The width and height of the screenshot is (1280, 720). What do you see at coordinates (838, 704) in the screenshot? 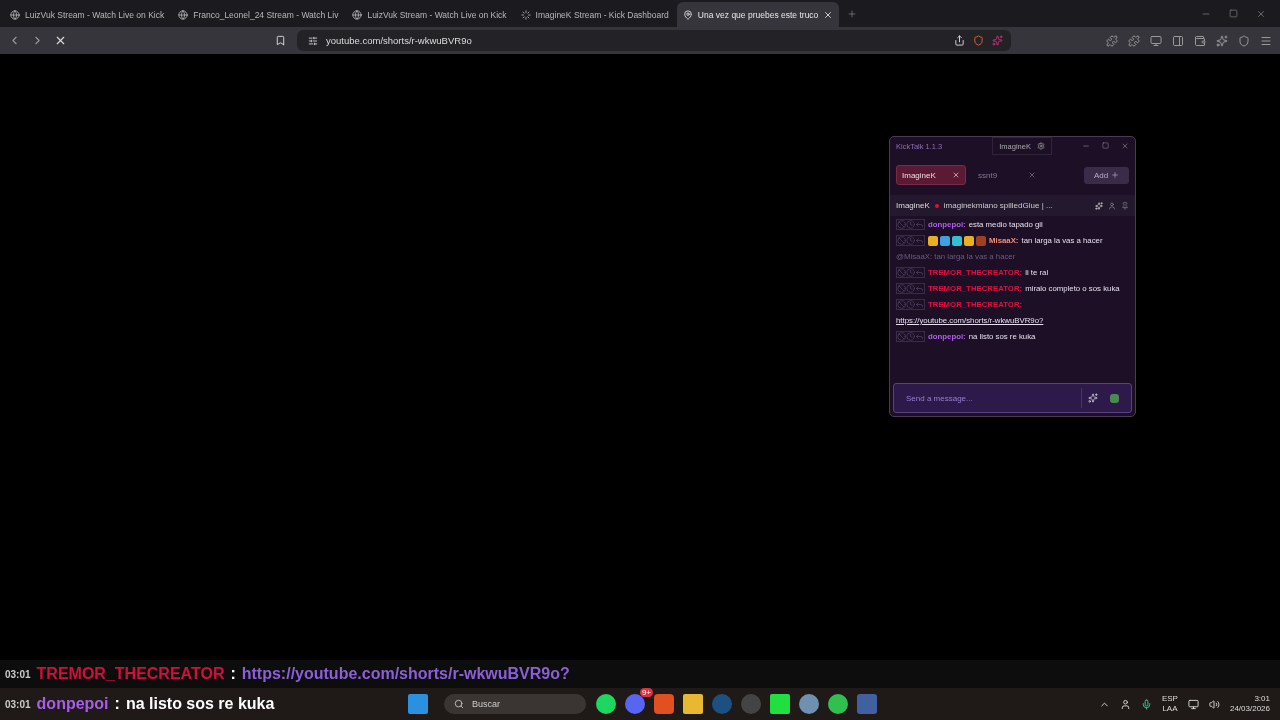
I see `circle-app-icon` at bounding box center [838, 704].